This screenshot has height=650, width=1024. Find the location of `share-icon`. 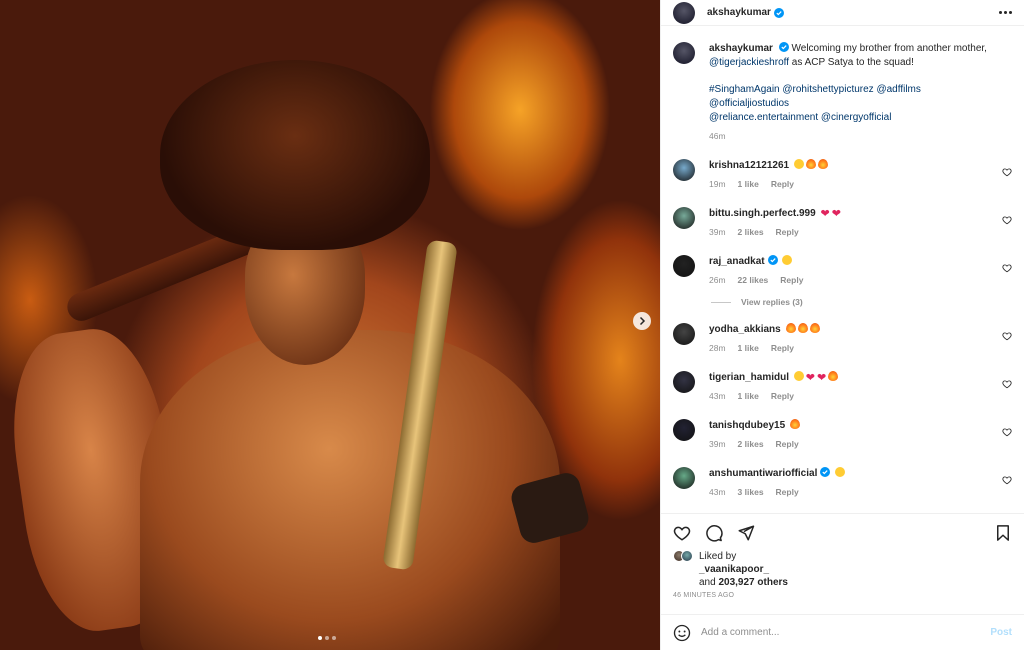

share-icon is located at coordinates (746, 533).